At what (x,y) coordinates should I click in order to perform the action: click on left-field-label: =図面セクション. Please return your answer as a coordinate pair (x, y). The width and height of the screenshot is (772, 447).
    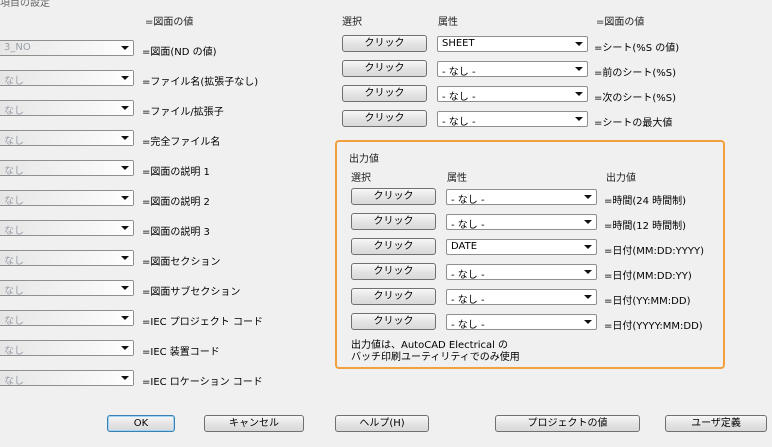
    Looking at the image, I should click on (181, 262).